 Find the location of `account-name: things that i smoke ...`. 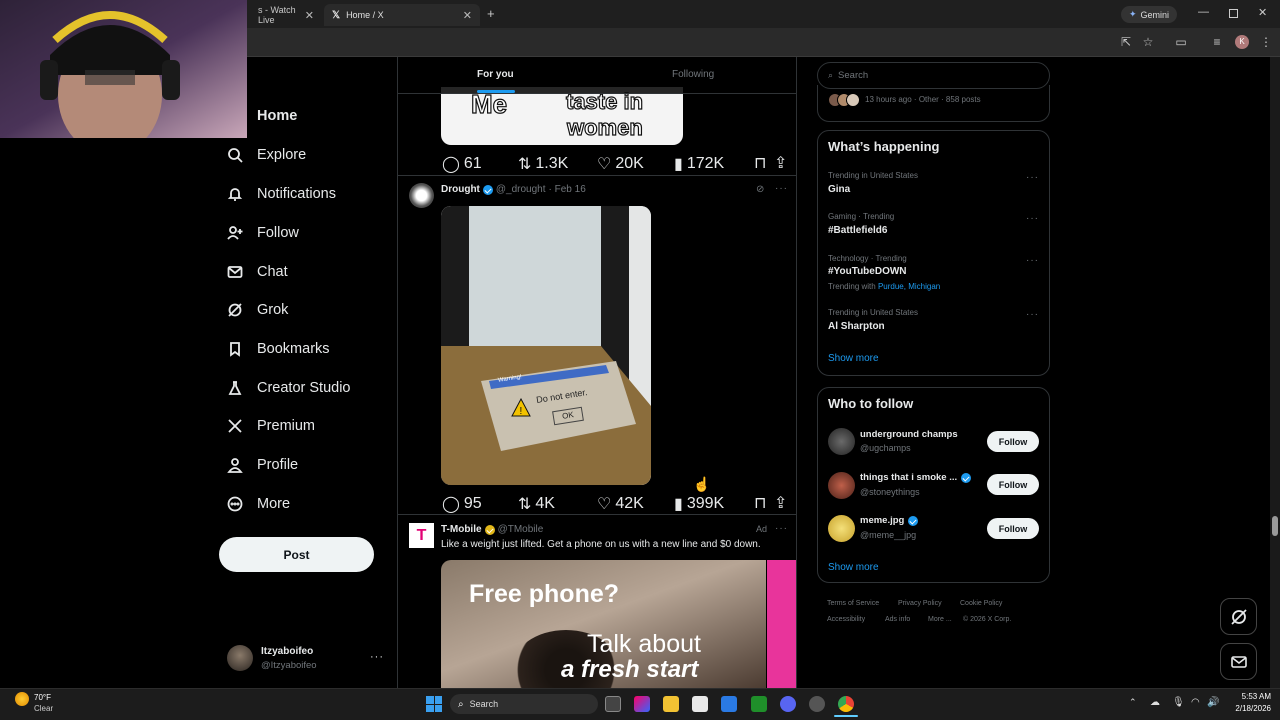

account-name: things that i smoke ... is located at coordinates (908, 477).